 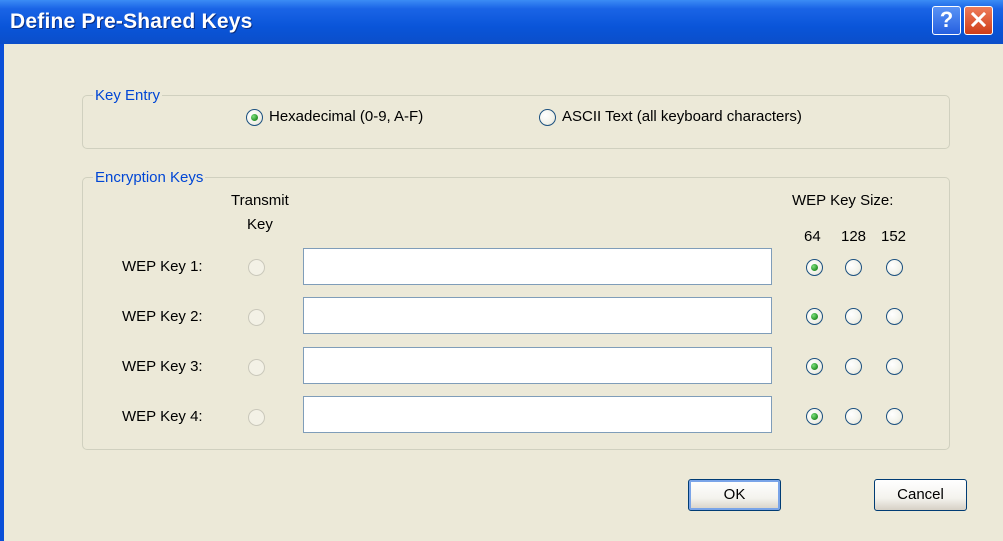 What do you see at coordinates (547, 117) in the screenshot?
I see `ascii-text-radio` at bounding box center [547, 117].